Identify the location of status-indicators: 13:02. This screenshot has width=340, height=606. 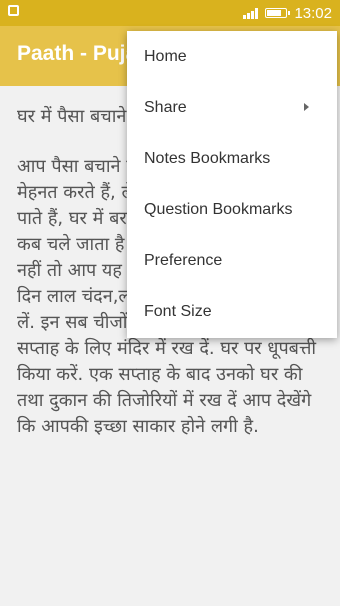
(287, 13).